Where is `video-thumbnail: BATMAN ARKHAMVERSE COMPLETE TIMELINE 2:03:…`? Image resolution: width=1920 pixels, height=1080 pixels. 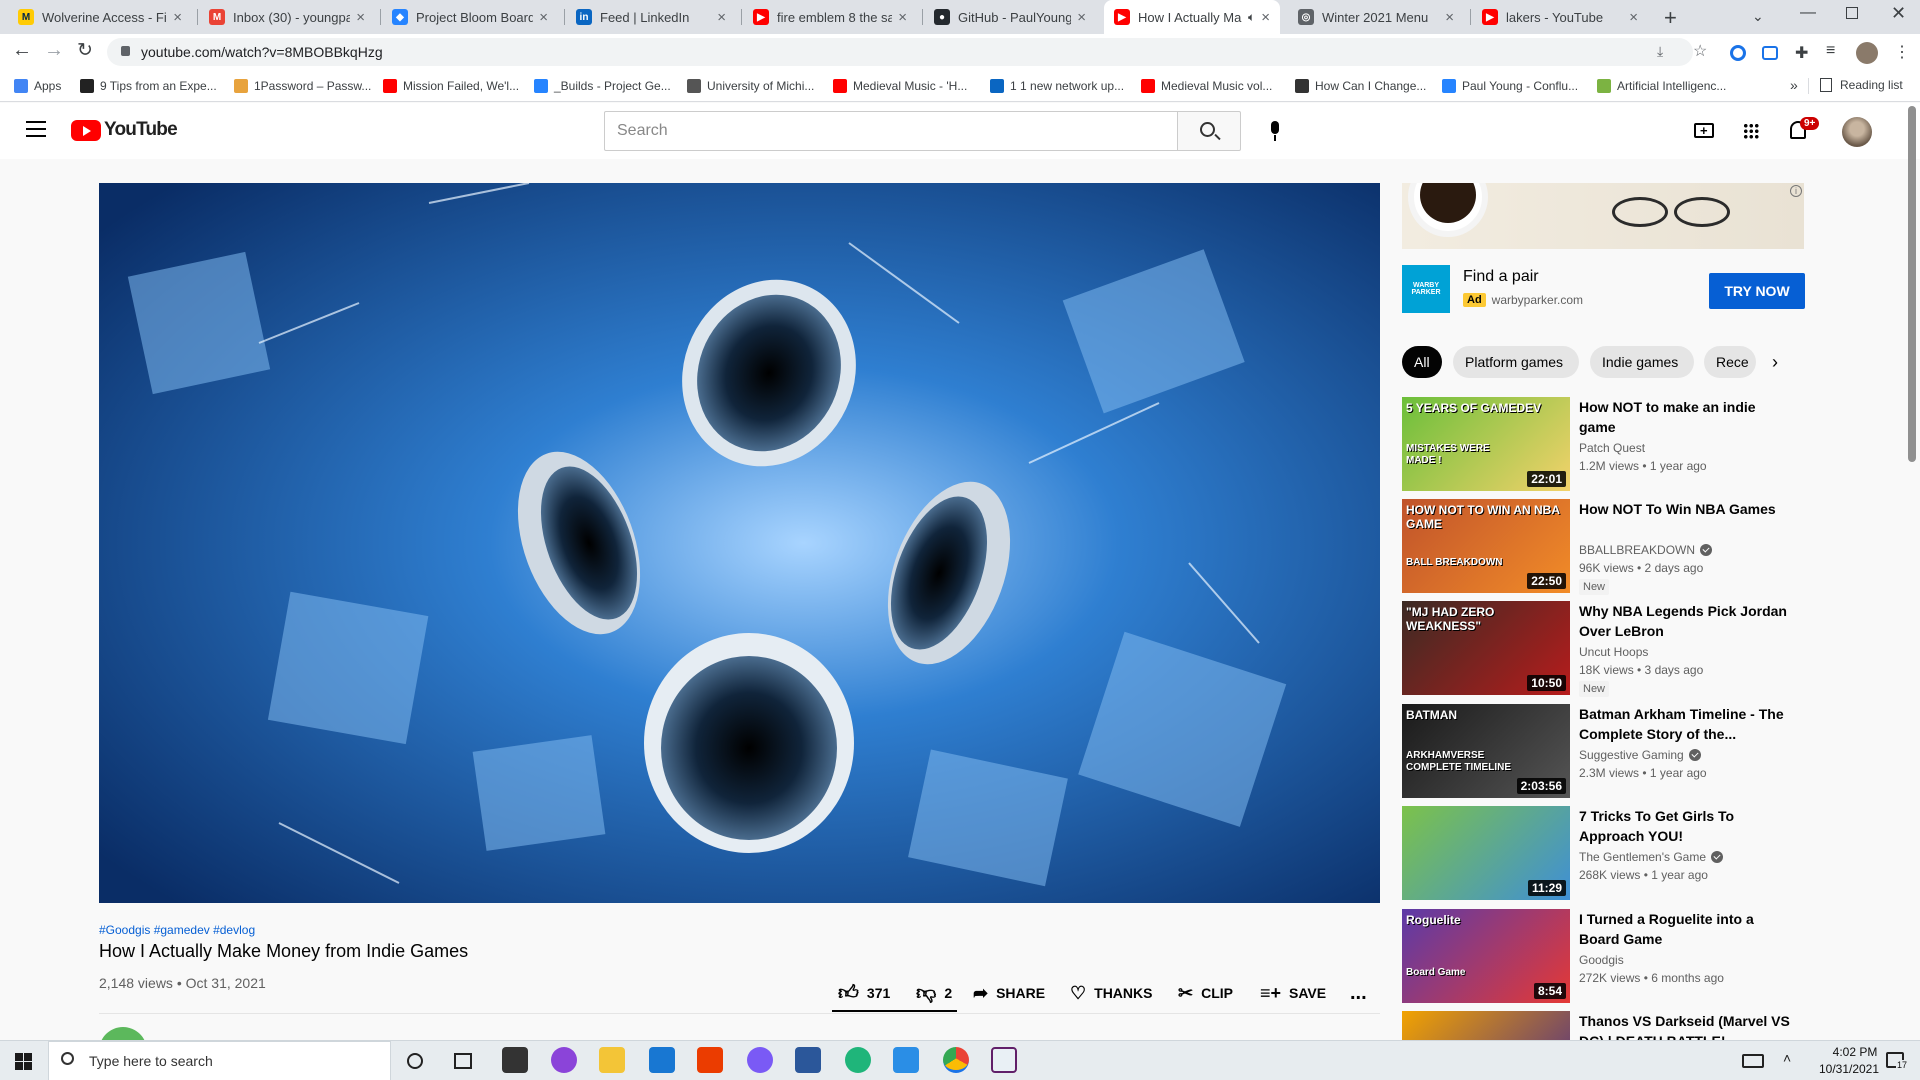
video-thumbnail: BATMAN ARKHAMVERSE COMPLETE TIMELINE 2:03:… is located at coordinates (1486, 751).